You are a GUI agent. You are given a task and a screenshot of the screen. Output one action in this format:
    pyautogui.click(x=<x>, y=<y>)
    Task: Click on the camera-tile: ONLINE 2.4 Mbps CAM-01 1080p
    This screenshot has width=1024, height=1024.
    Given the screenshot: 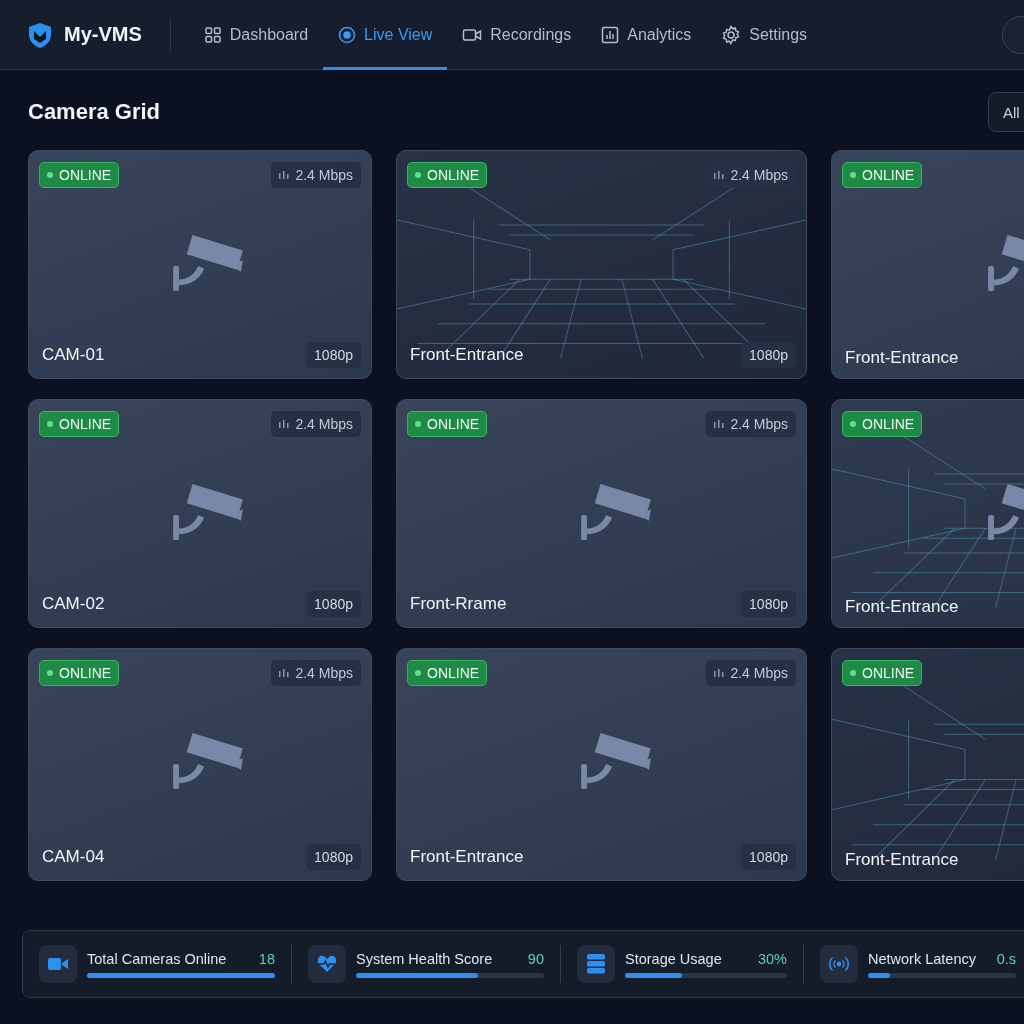 What is the action you would take?
    pyautogui.click(x=200, y=264)
    